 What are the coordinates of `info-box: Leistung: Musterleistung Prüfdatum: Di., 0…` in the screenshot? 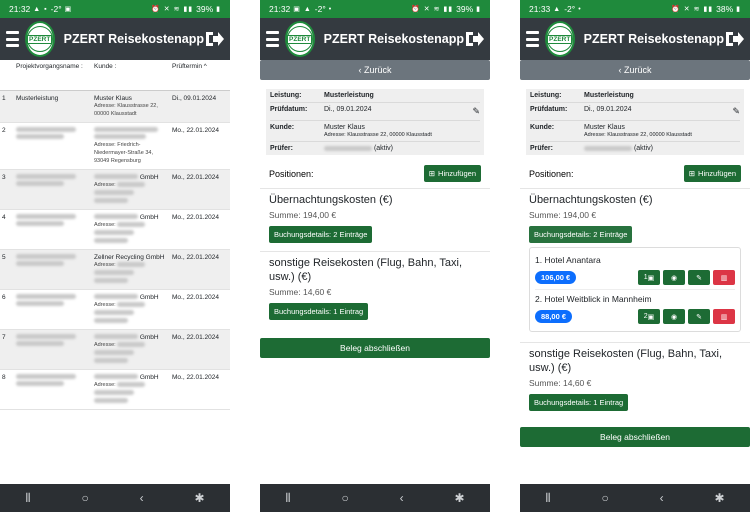 It's located at (635, 122).